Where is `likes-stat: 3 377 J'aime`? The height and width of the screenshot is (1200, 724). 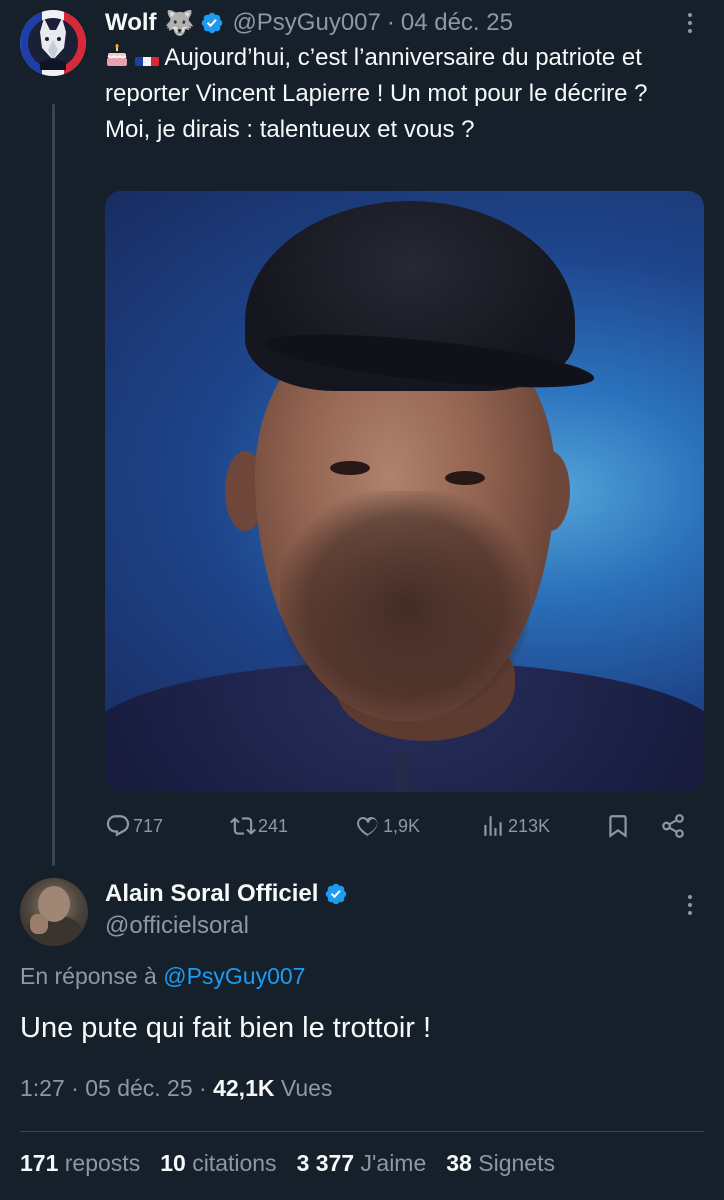
likes-stat: 3 377 J'aime is located at coordinates (362, 1163).